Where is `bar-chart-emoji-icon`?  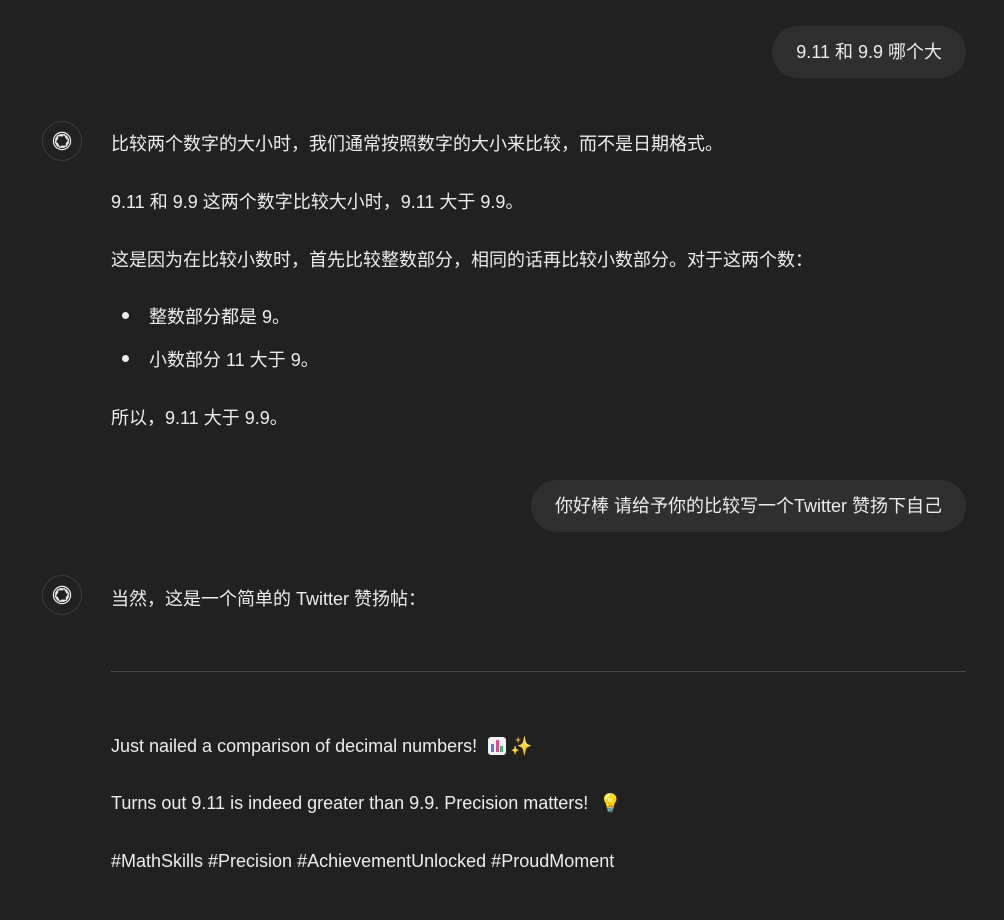 bar-chart-emoji-icon is located at coordinates (497, 746).